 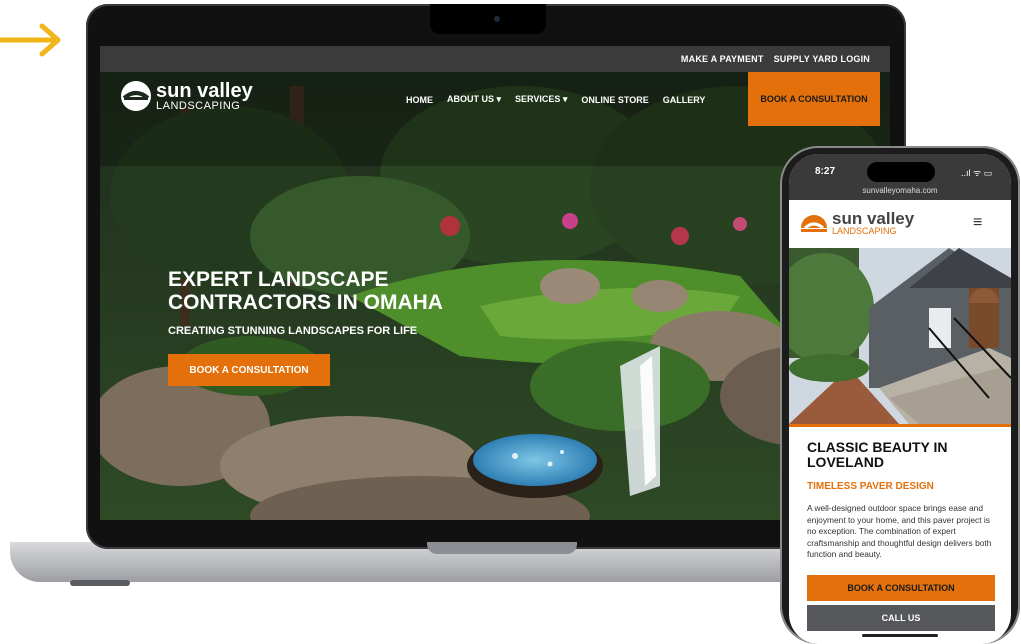 What do you see at coordinates (305, 291) in the screenshot?
I see `hero-title: EXPERT LANDSCAPE CONTRACTORS IN OMAHA` at bounding box center [305, 291].